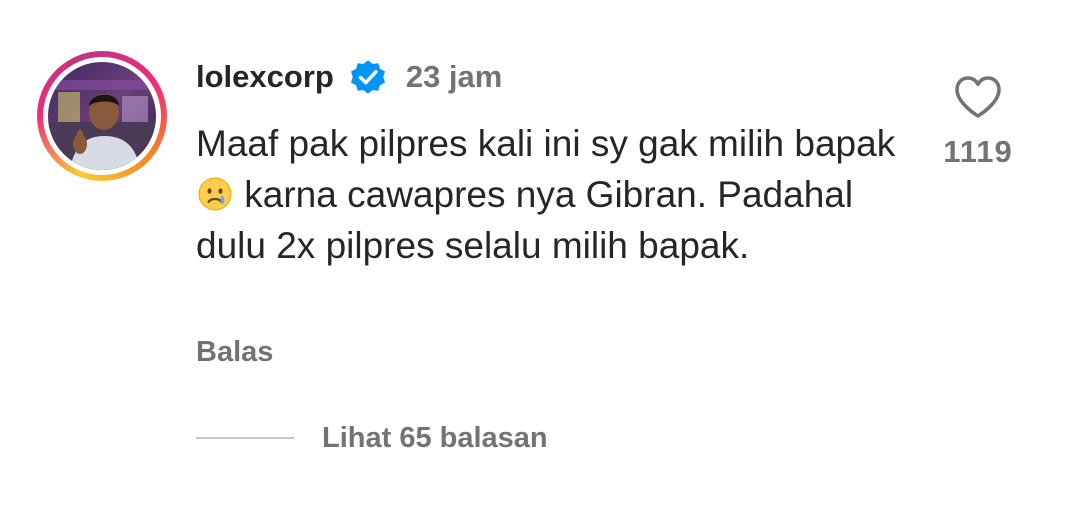 Image resolution: width=1079 pixels, height=514 pixels. What do you see at coordinates (349, 77) in the screenshot?
I see `comment-header: lolexcorp 23 jam` at bounding box center [349, 77].